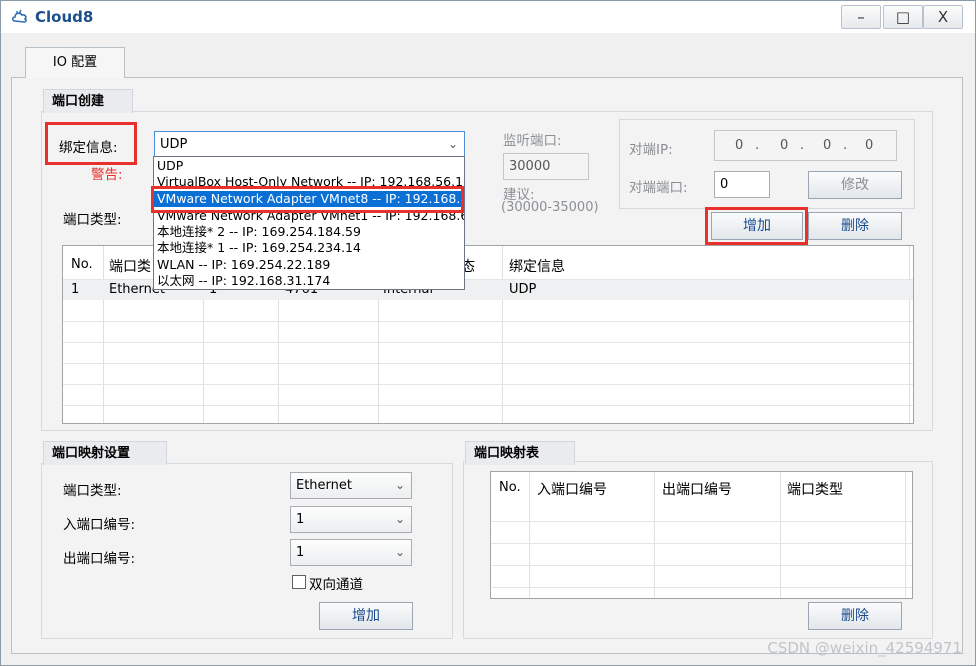 This screenshot has width=976, height=666. I want to click on peer-ip-input: 0 . 0 . 0 . 0, so click(805, 145).